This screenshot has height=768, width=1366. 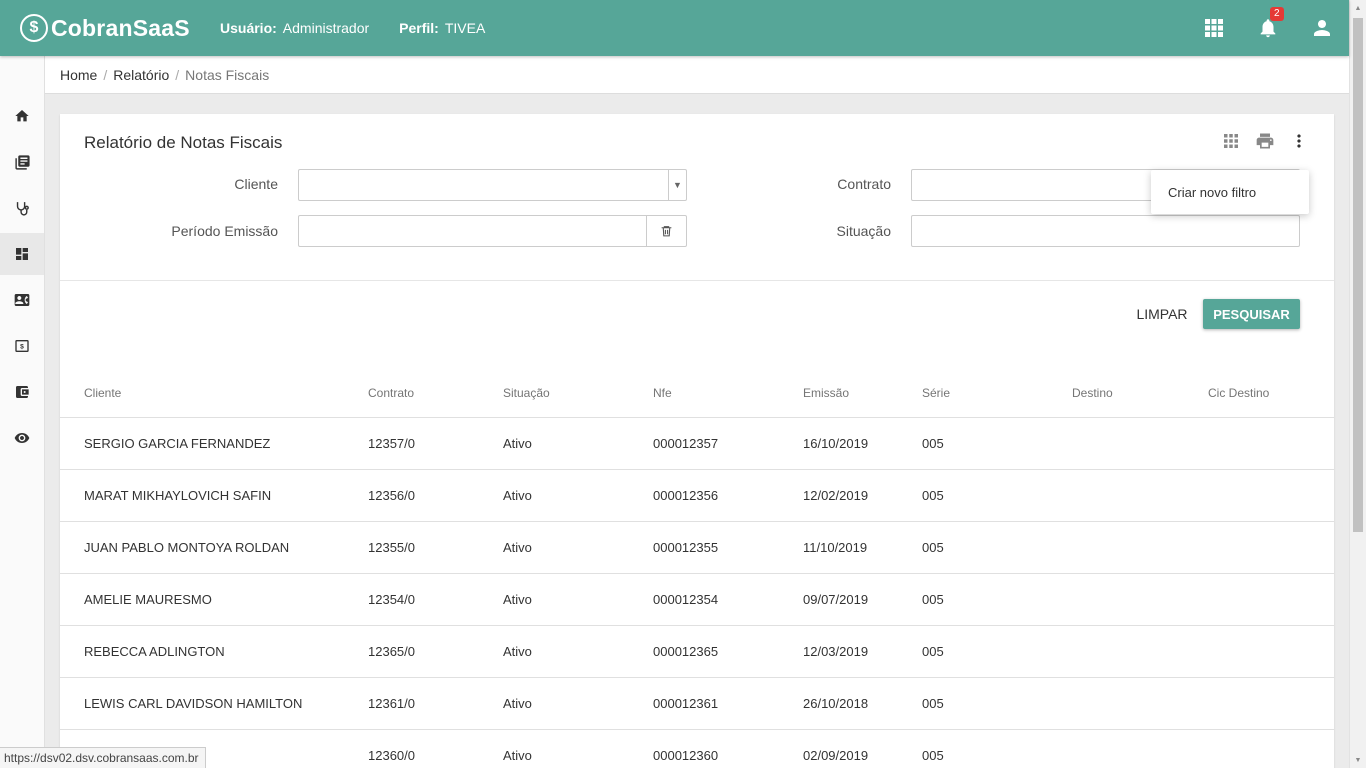 I want to click on column-header-cliente: Cliente, so click(x=102, y=393).